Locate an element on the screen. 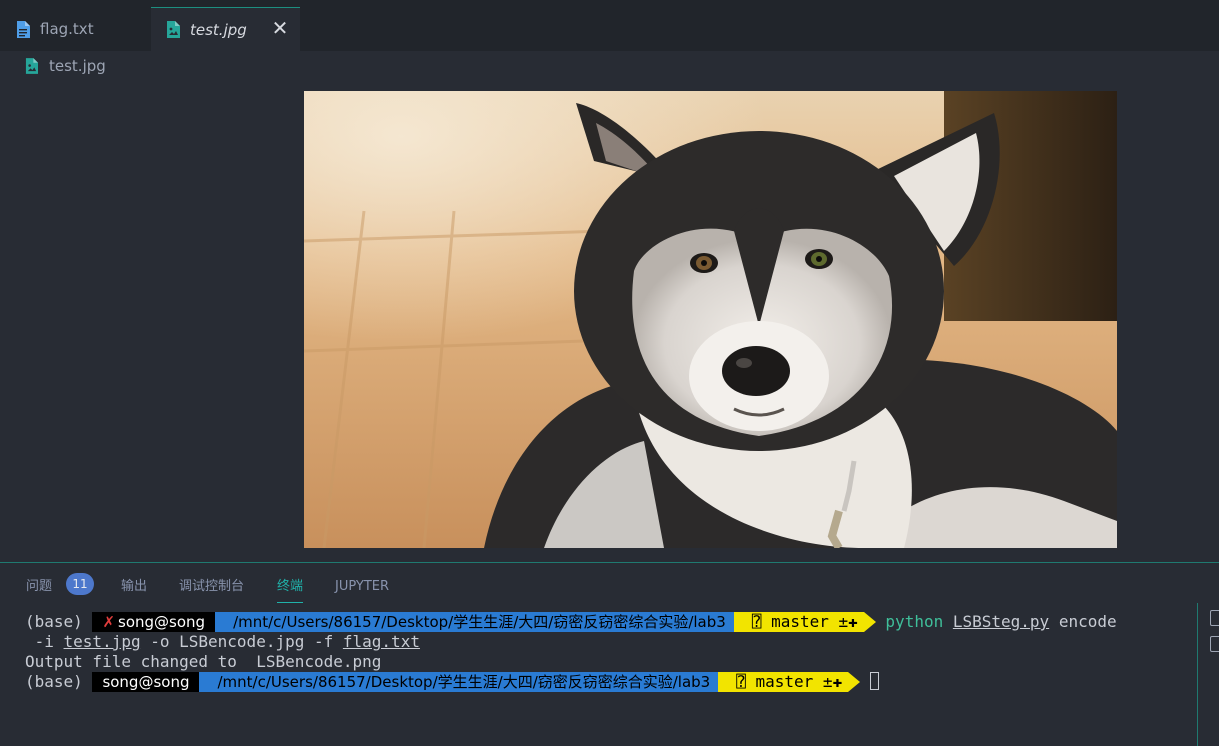 The image size is (1219, 746). tab-label: flag.txt is located at coordinates (67, 29).